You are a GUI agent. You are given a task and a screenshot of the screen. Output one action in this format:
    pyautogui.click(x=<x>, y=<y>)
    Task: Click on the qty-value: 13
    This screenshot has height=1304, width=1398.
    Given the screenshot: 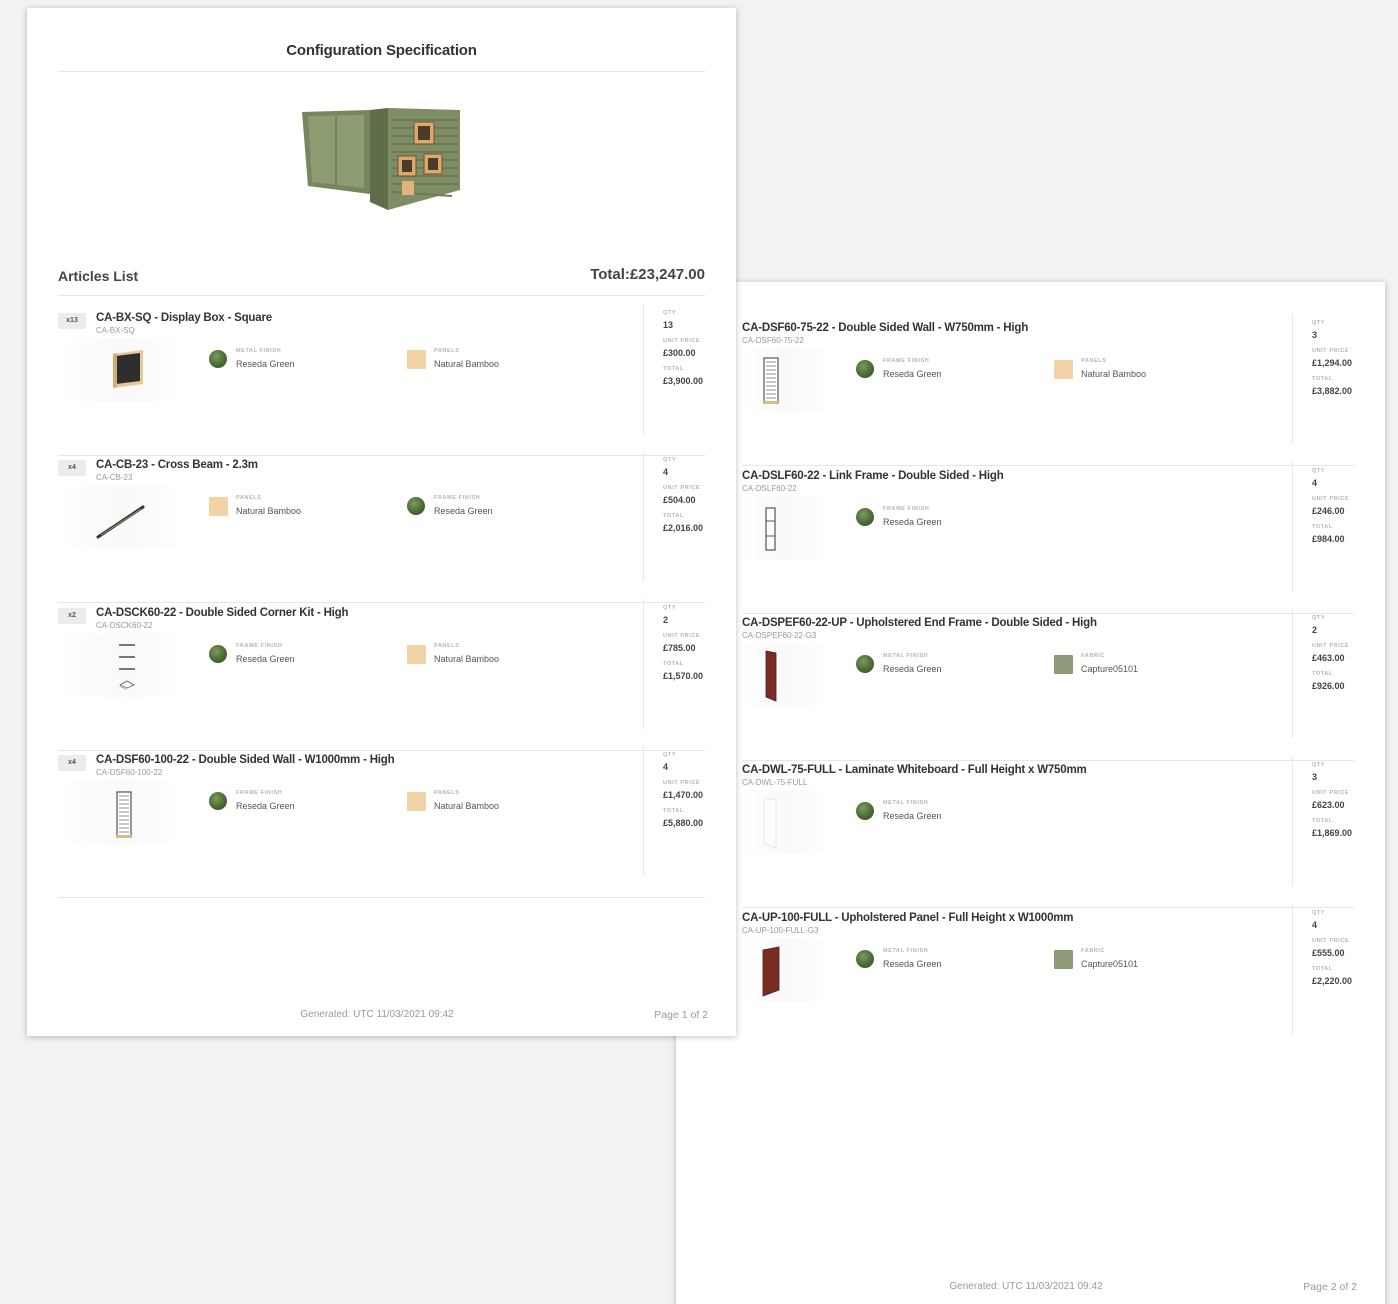 What is the action you would take?
    pyautogui.click(x=668, y=325)
    